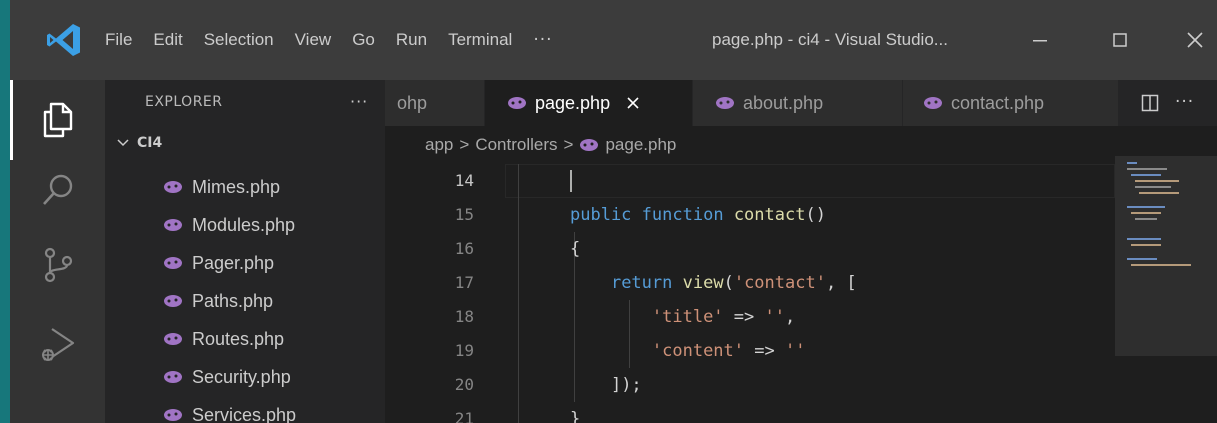  I want to click on file-label: Services.php, so click(244, 413).